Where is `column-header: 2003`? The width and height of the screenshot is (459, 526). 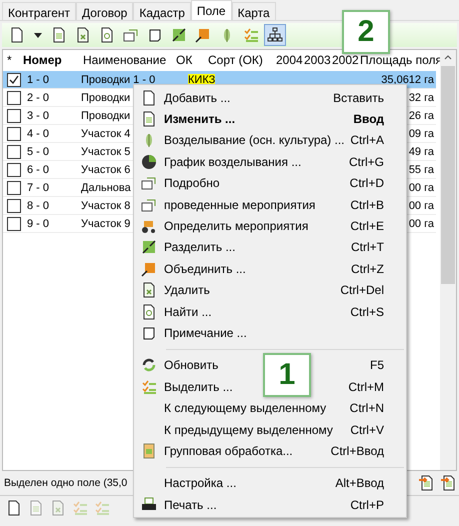
column-header: 2003 is located at coordinates (318, 60).